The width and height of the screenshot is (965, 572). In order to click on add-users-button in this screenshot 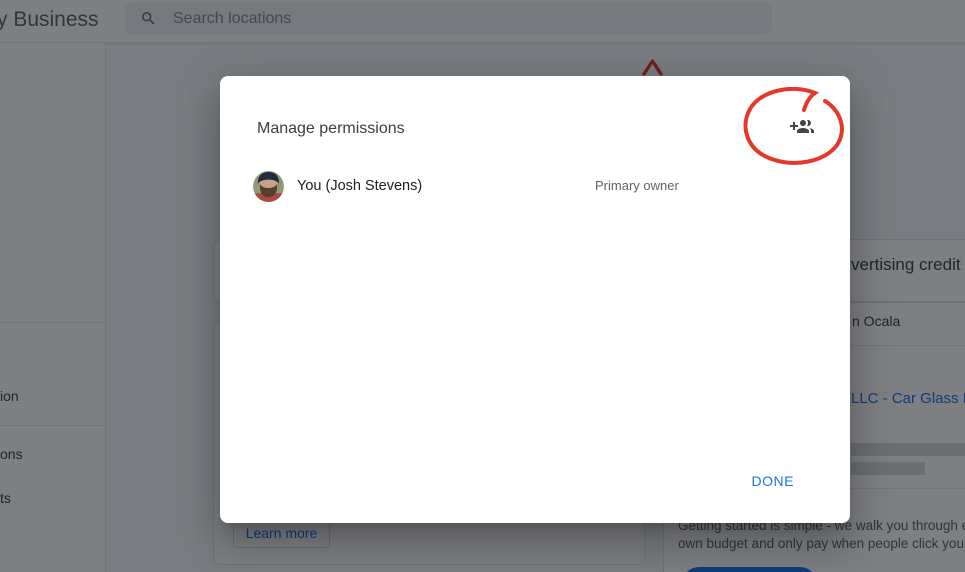, I will do `click(802, 128)`.